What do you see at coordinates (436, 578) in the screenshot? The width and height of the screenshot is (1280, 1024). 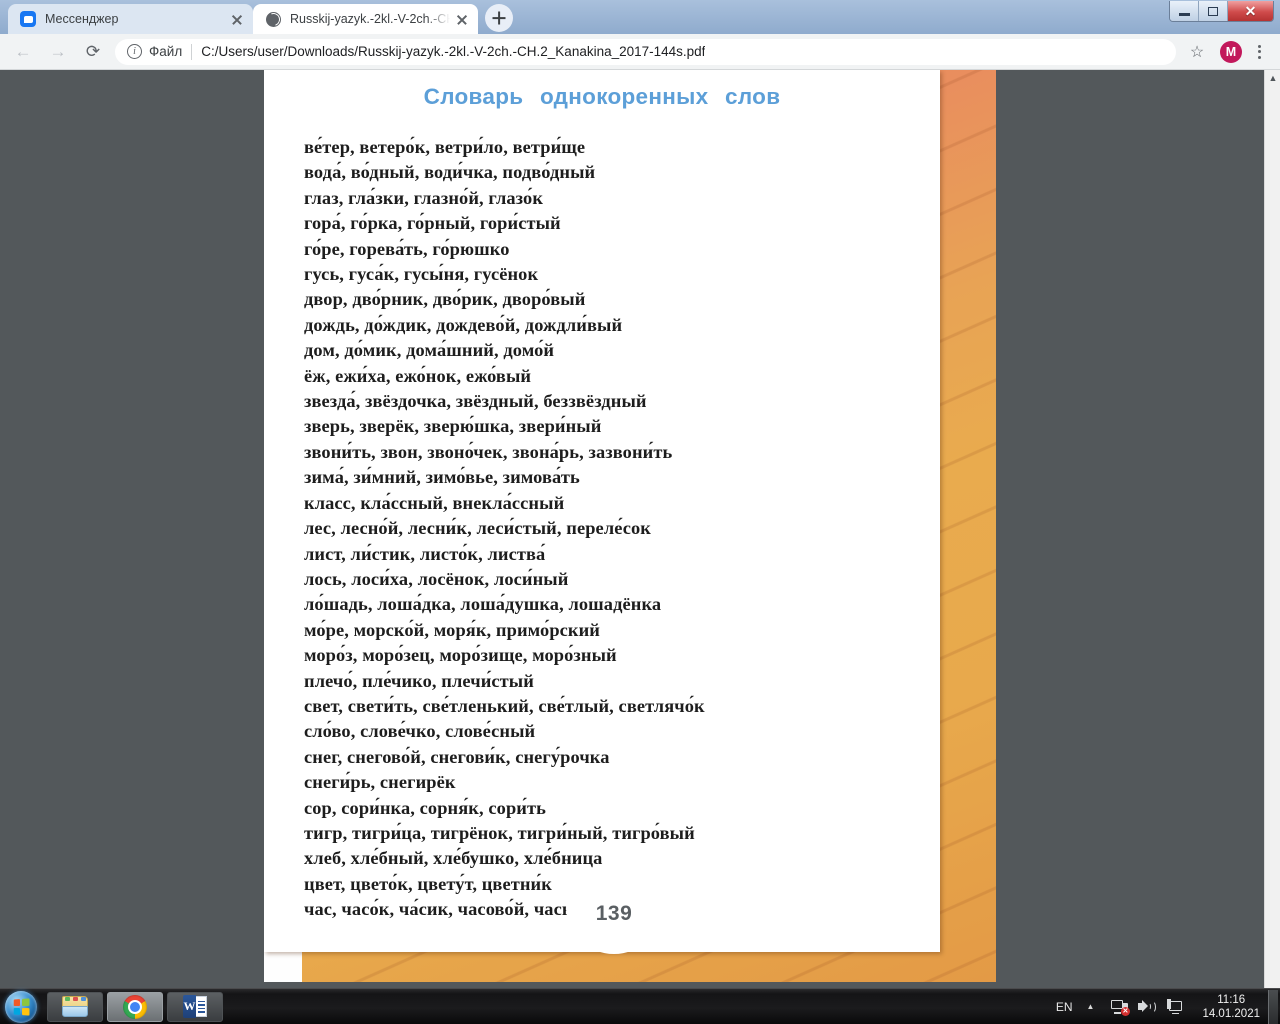 I see `word-line: лось, лоси́ха, лосёнок, лоси́ный` at bounding box center [436, 578].